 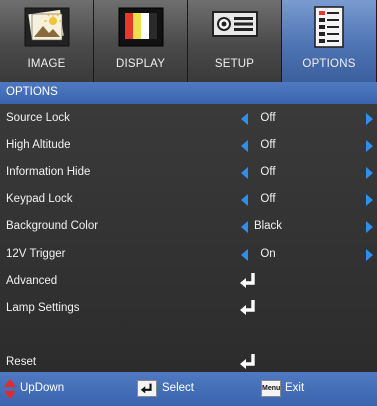 What do you see at coordinates (268, 226) in the screenshot?
I see `option-value: Black` at bounding box center [268, 226].